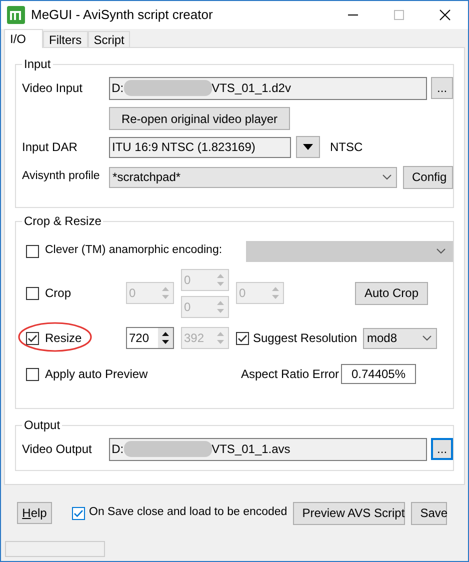  I want to click on field-label: Avisynth profile, so click(61, 176).